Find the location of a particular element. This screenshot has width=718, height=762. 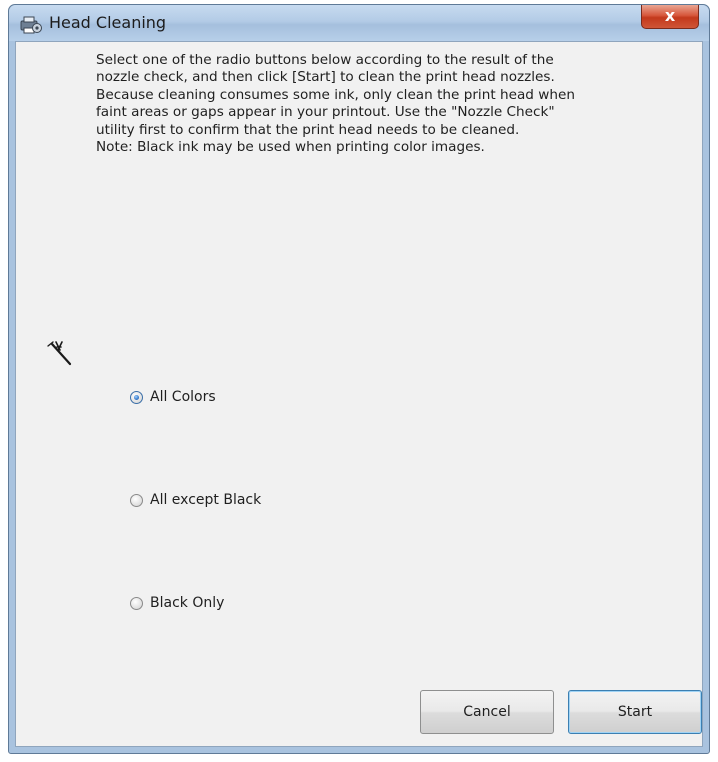

radio-all-except-black: All except Black is located at coordinates (195, 500).